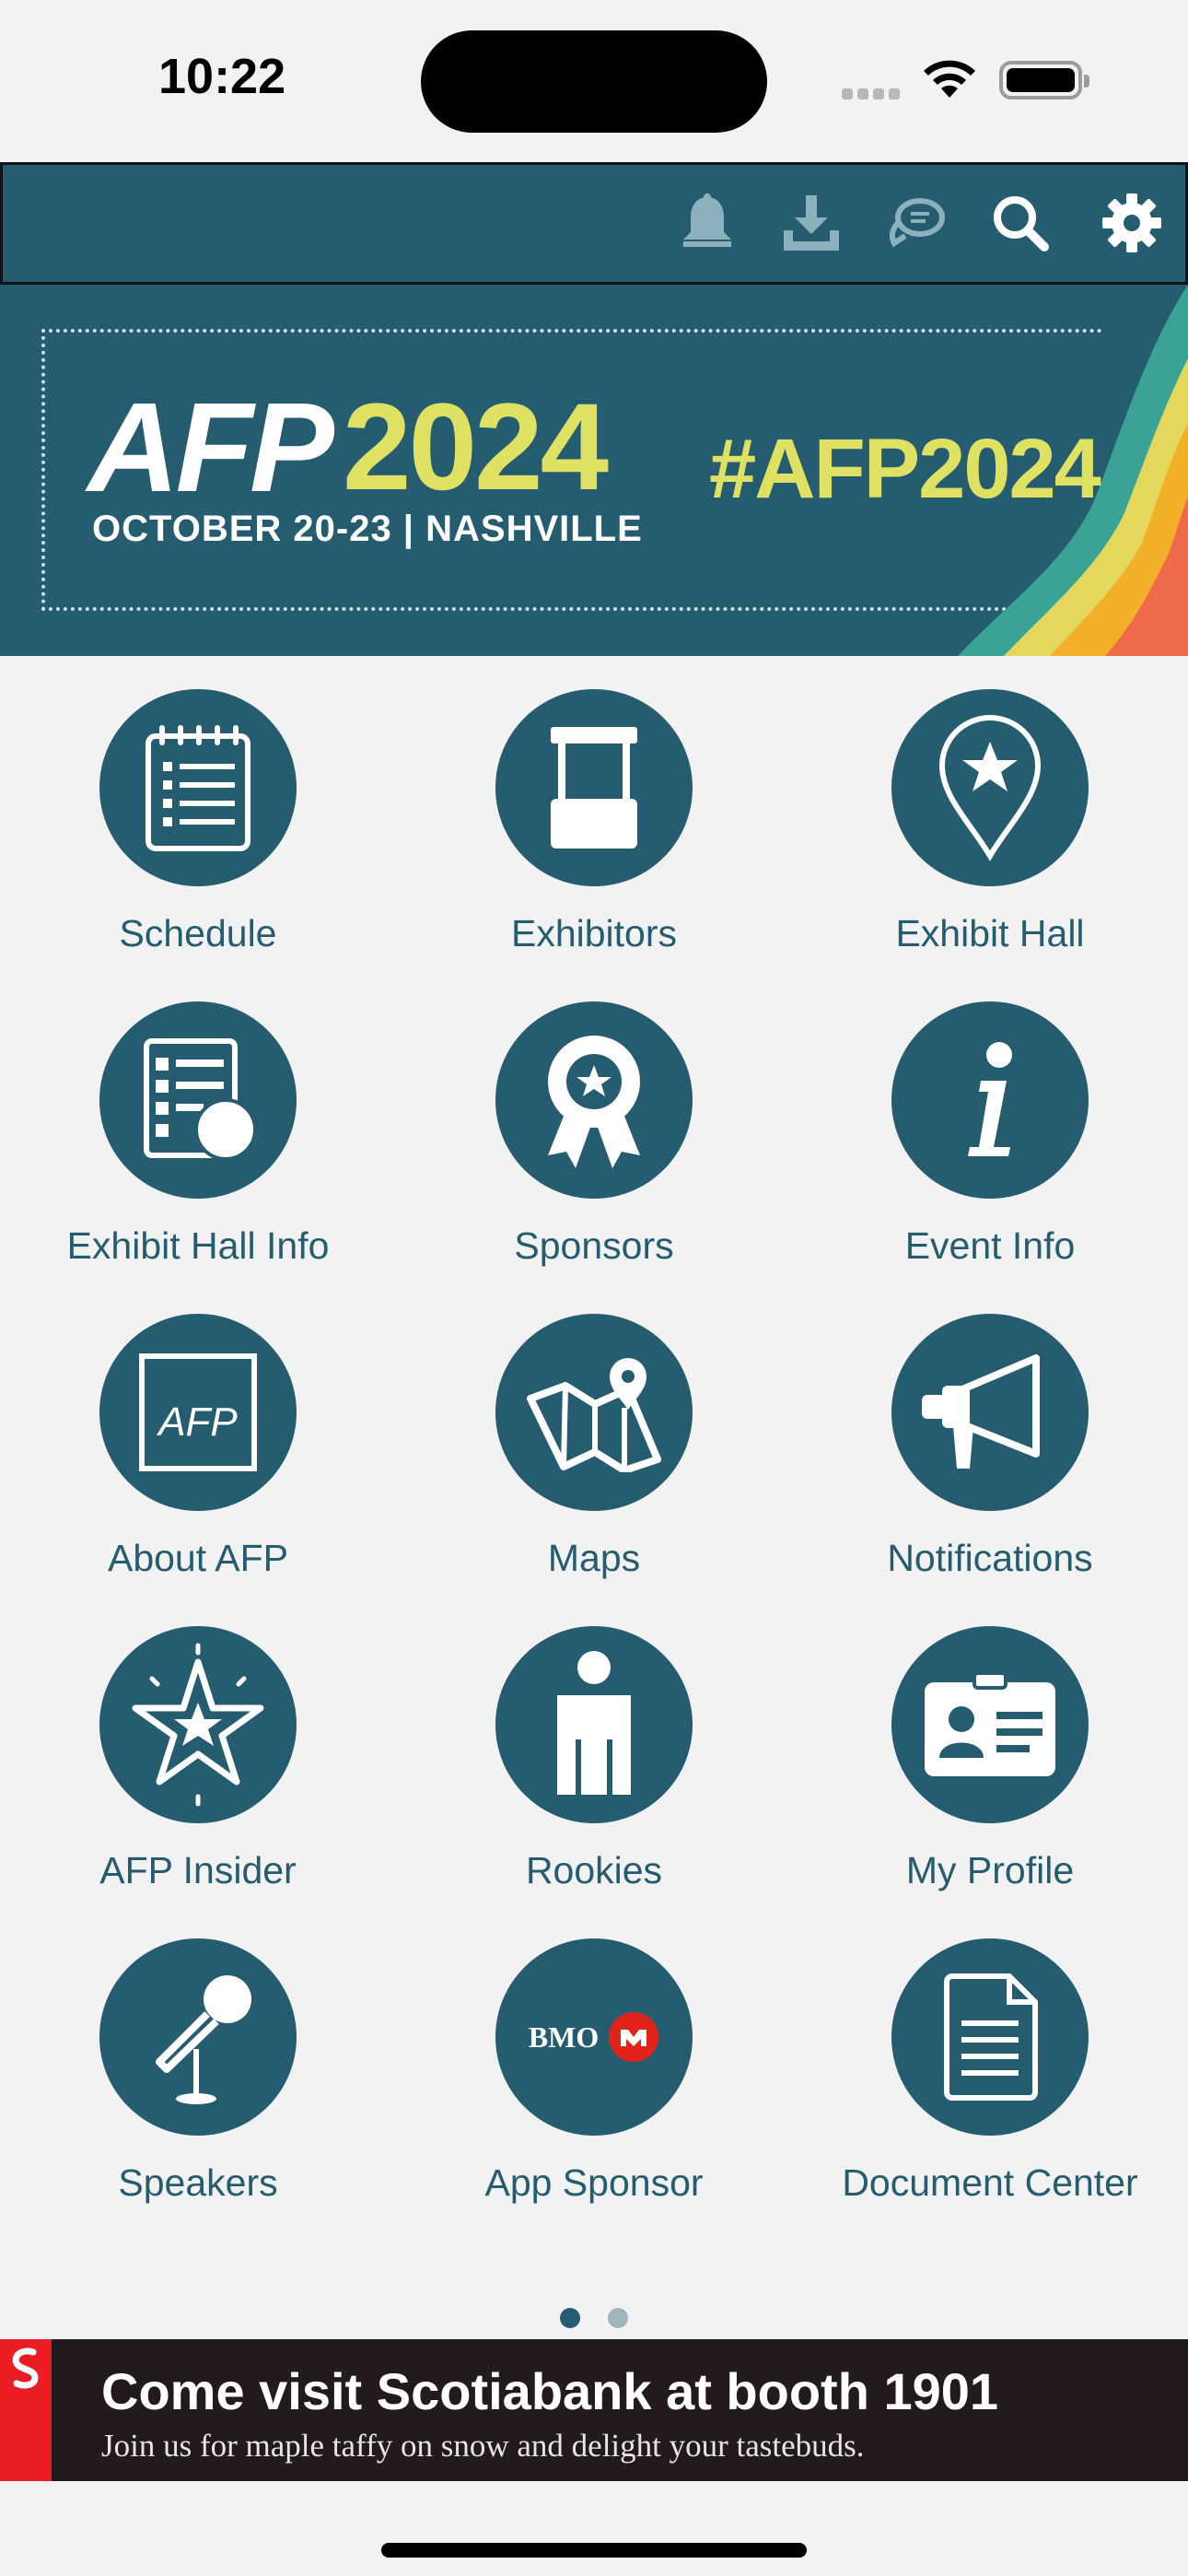  I want to click on tile-my-profile: My Profile, so click(990, 1765).